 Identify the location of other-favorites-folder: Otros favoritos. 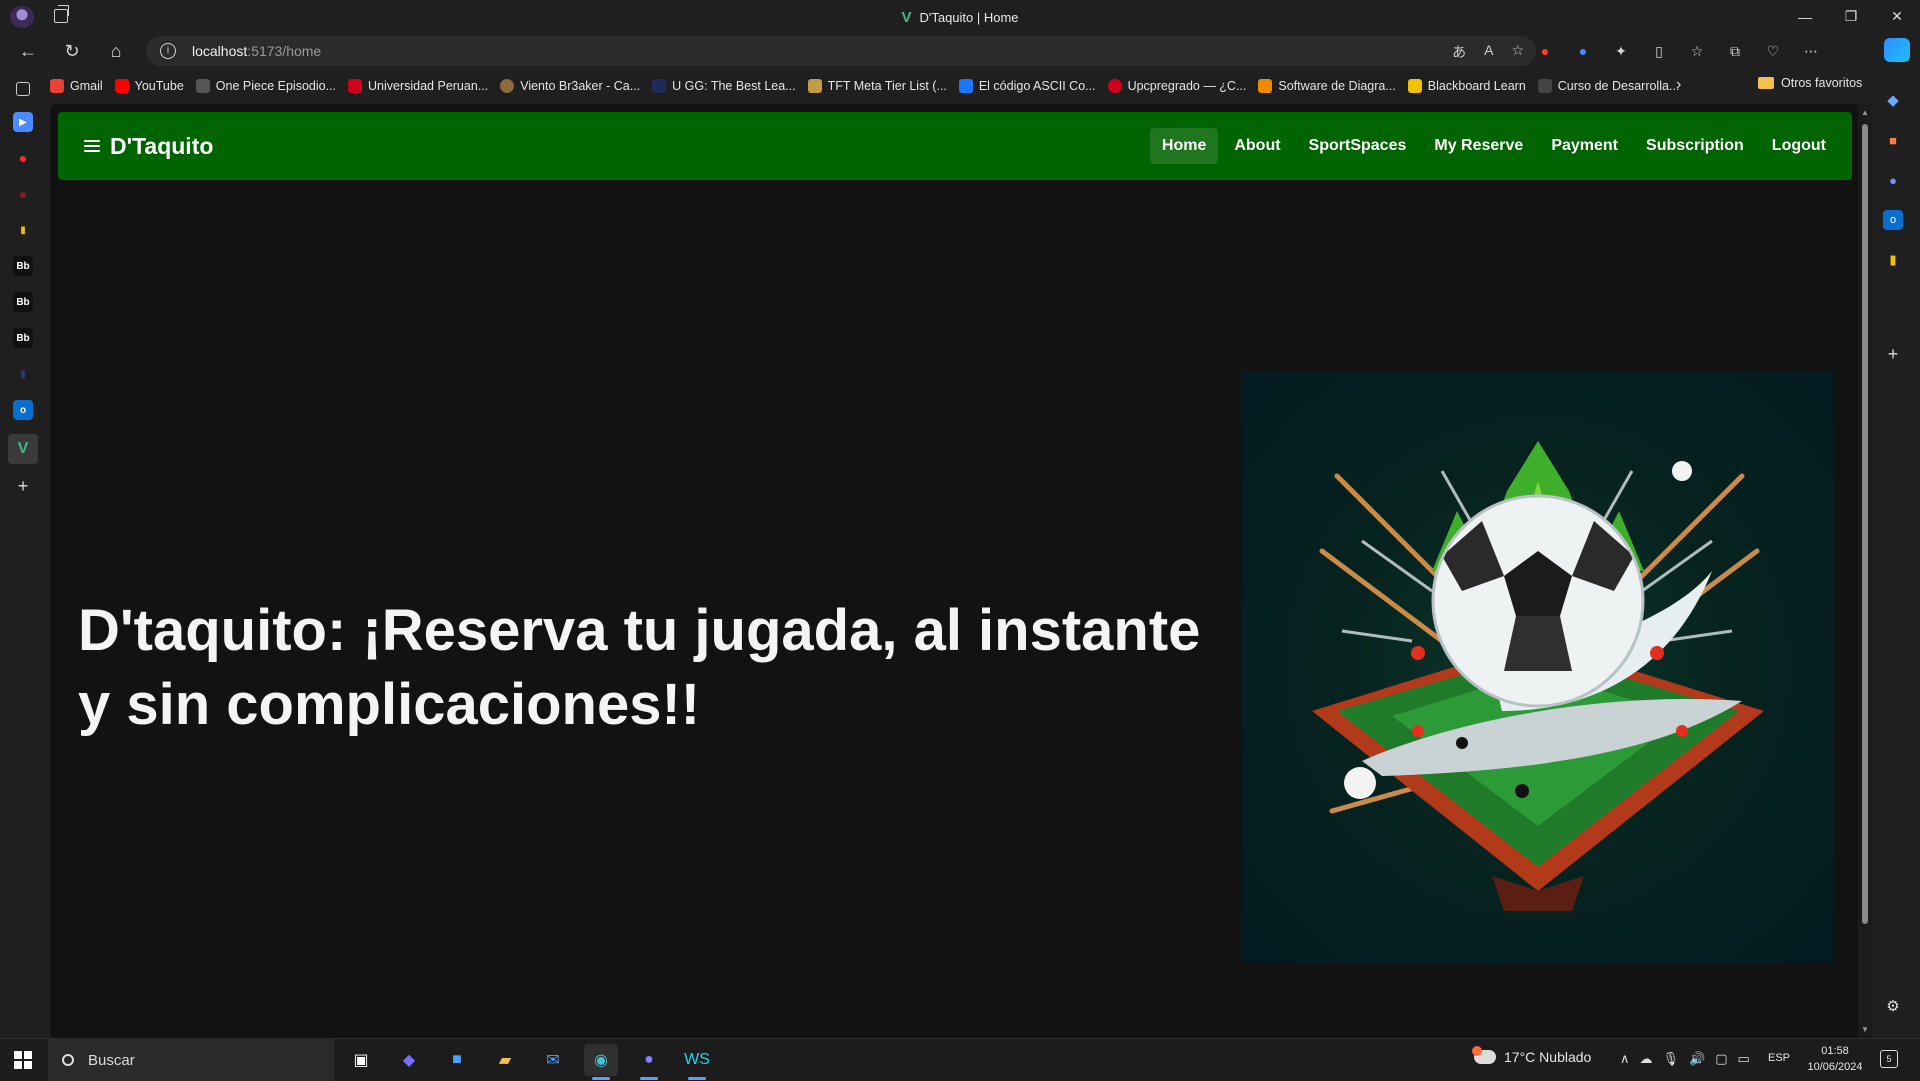
(1810, 83).